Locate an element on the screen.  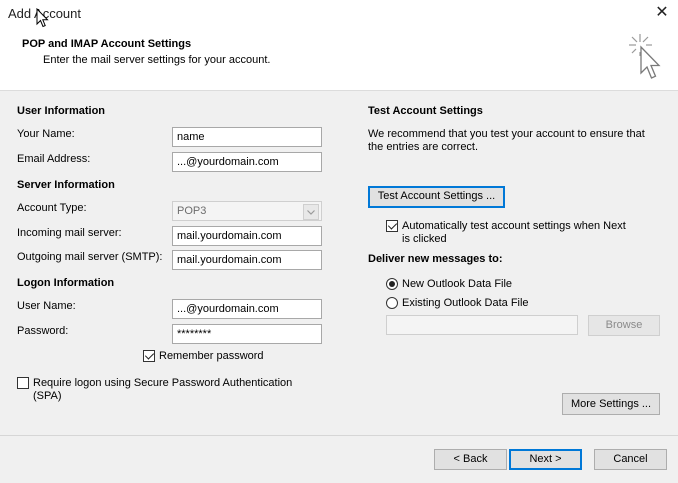
your-name-field: name is located at coordinates (247, 137).